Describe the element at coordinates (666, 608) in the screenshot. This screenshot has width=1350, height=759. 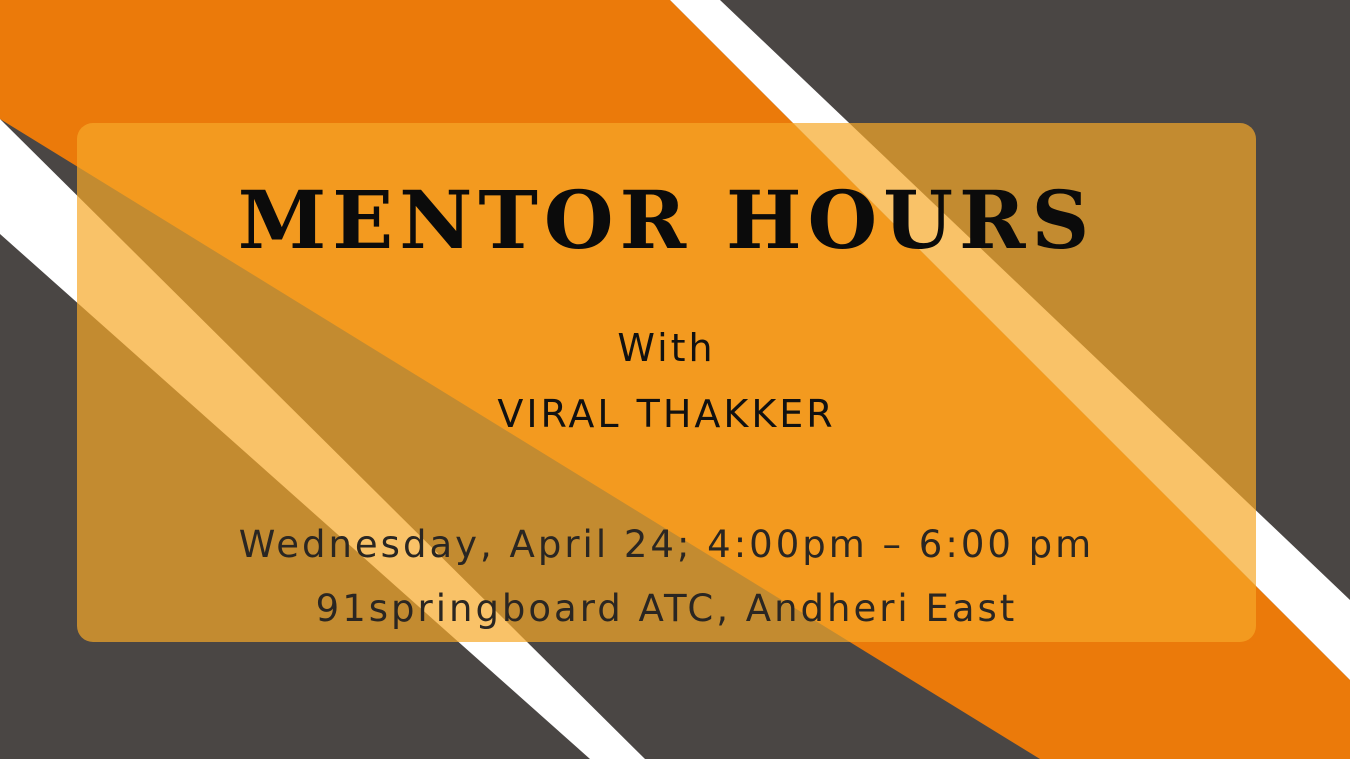
I see `event-venue: 91springboard ATC, Andheri East` at that location.